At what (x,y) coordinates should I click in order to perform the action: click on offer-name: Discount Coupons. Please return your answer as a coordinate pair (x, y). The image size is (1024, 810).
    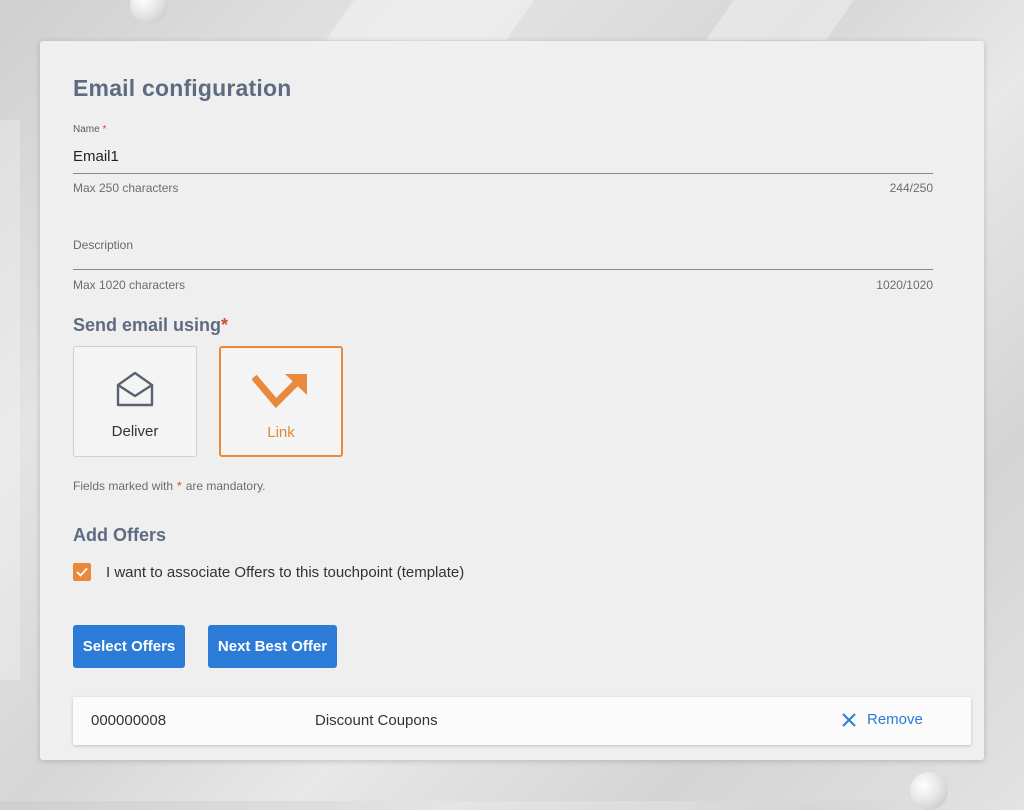
    Looking at the image, I should click on (376, 720).